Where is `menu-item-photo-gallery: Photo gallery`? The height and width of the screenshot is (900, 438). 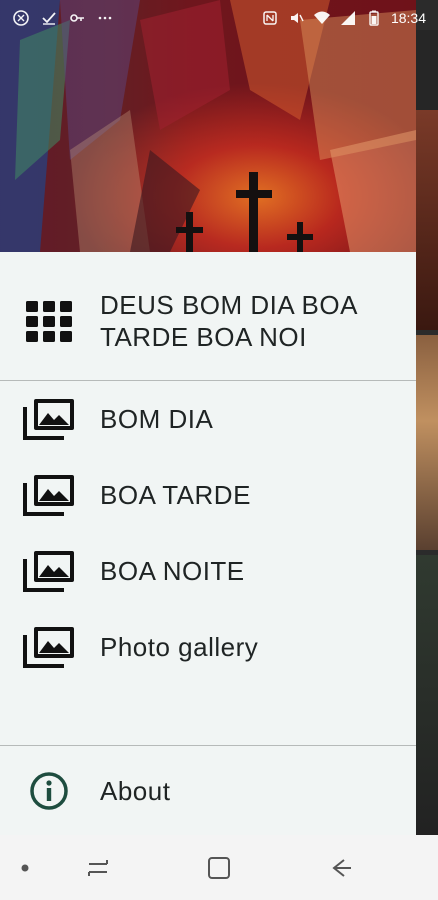
menu-item-photo-gallery: Photo gallery is located at coordinates (208, 647).